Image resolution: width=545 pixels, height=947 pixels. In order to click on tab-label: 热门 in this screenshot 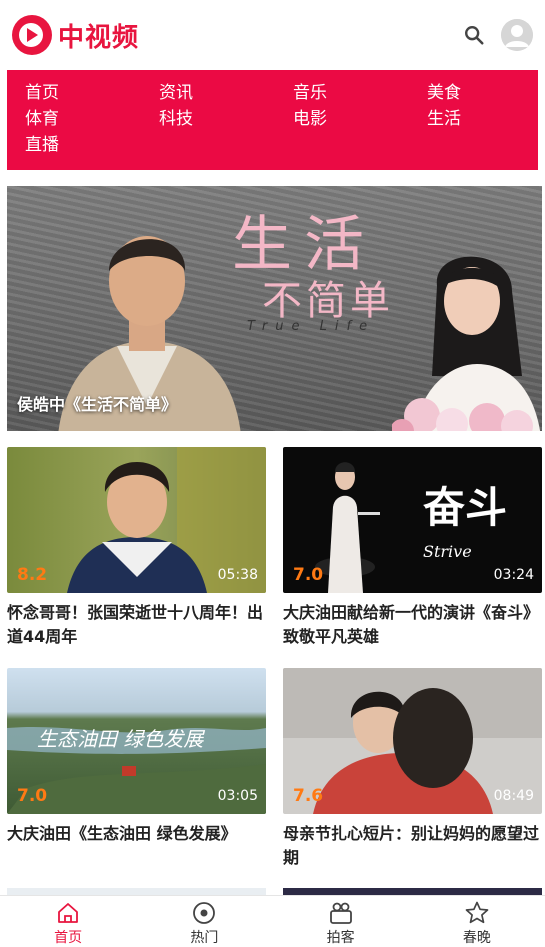, I will do `click(204, 938)`.